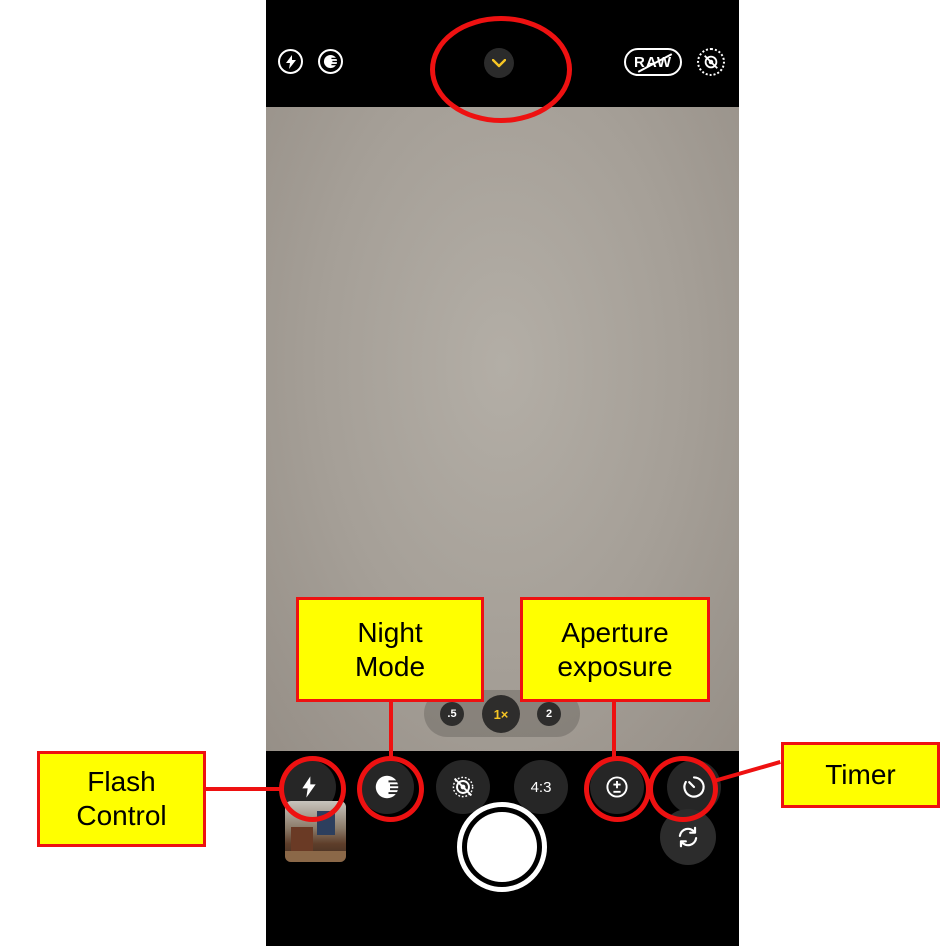  I want to click on shutter-button, so click(502, 847).